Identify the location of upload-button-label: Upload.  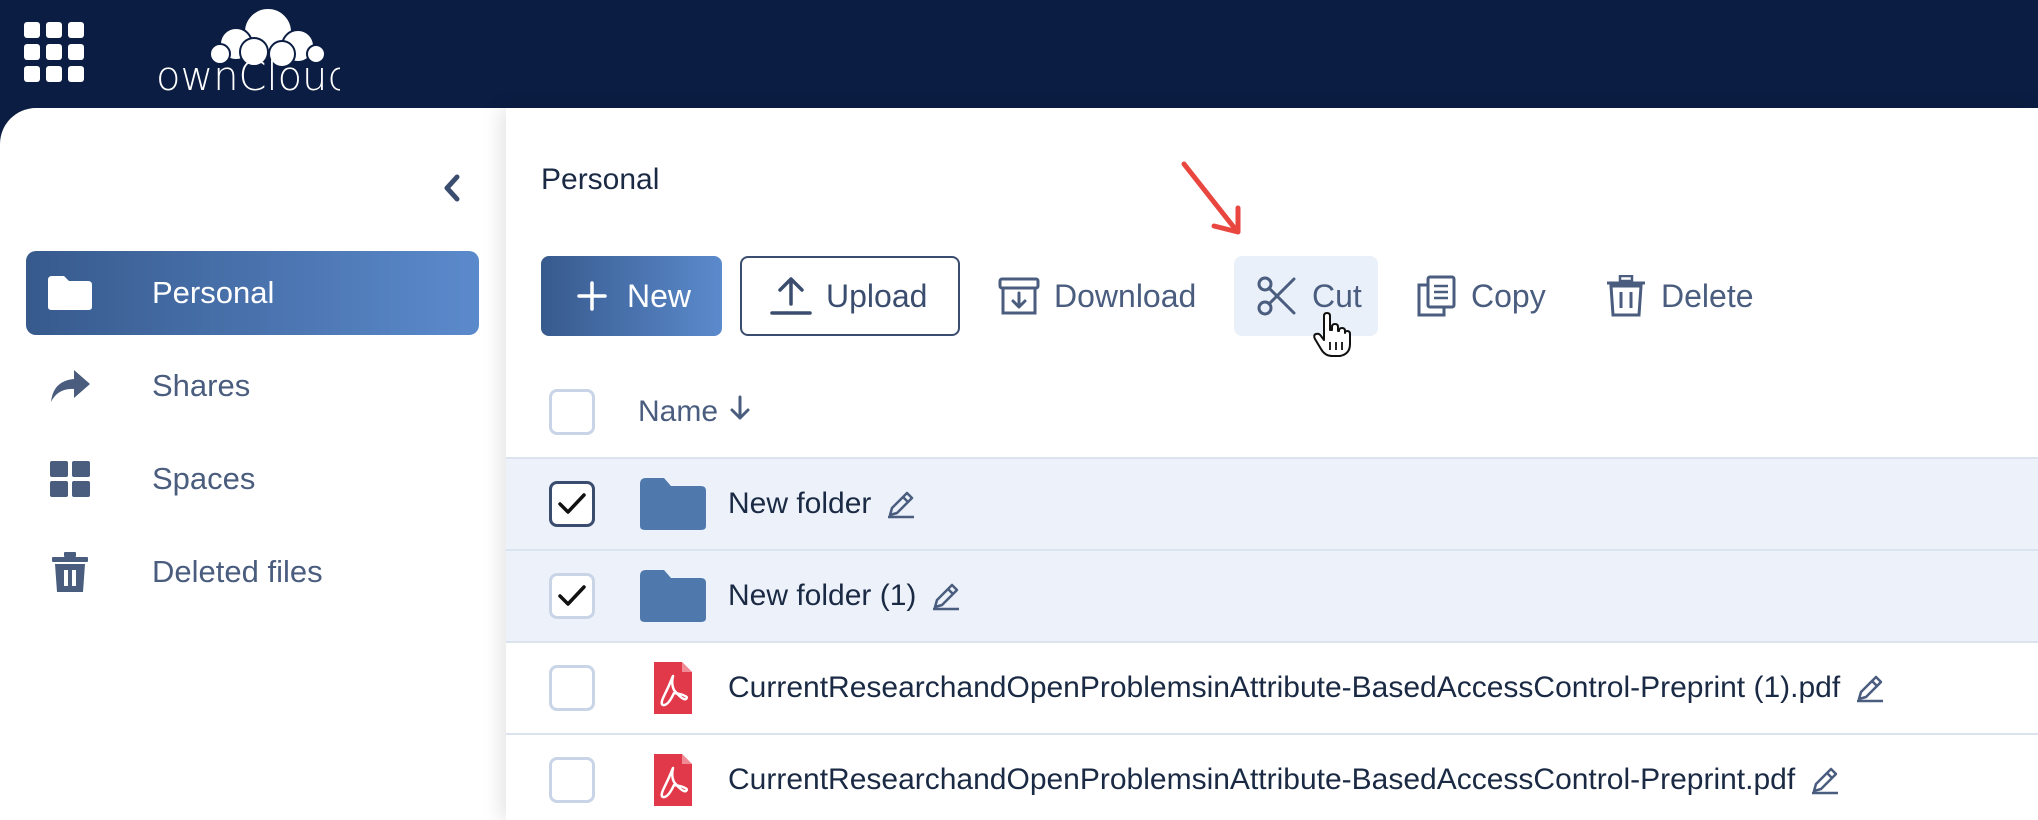
(877, 295).